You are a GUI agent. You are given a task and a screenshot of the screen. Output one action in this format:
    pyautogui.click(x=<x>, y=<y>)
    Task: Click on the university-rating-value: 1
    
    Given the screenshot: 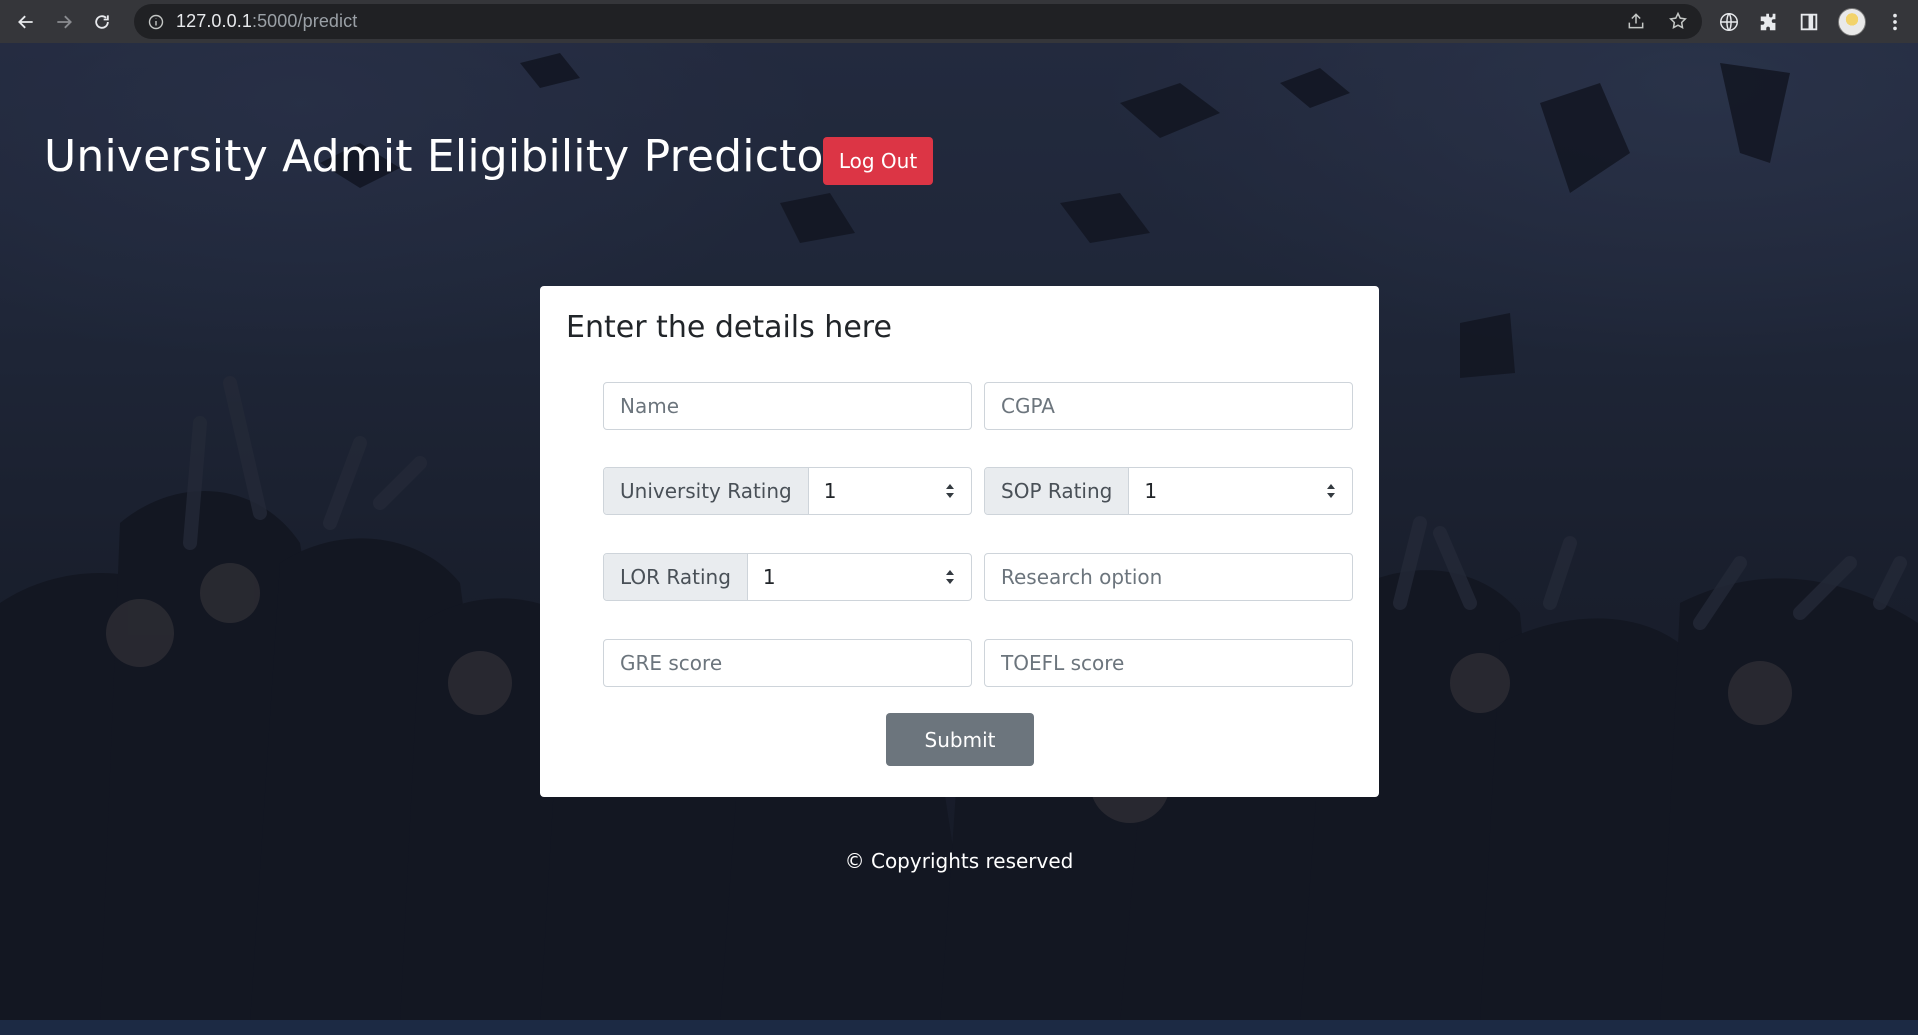 What is the action you would take?
    pyautogui.click(x=830, y=491)
    